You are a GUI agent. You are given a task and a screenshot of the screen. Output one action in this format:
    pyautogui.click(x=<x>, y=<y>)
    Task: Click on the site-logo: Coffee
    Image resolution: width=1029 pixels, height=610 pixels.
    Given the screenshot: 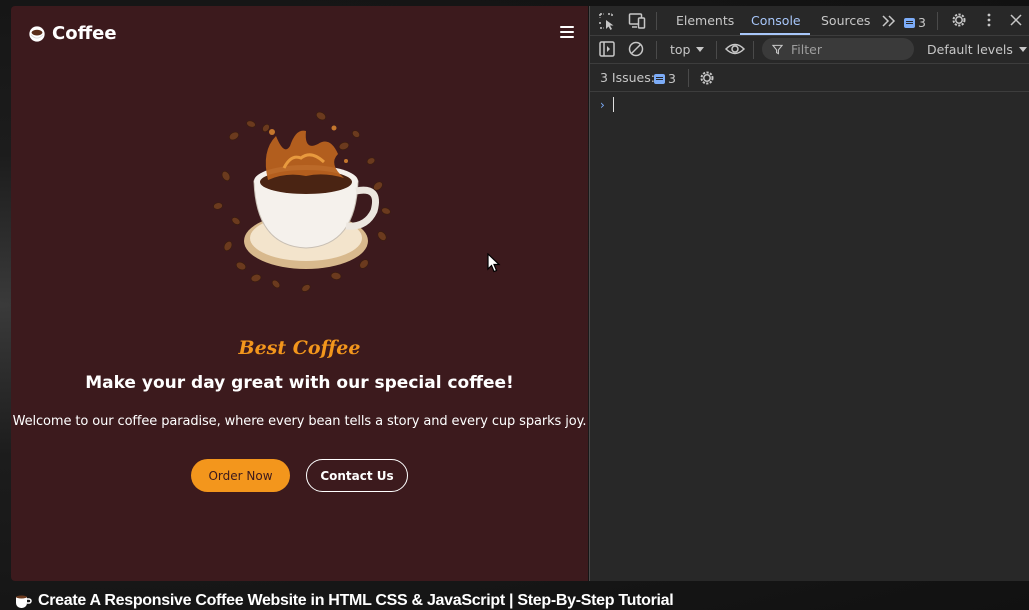 What is the action you would take?
    pyautogui.click(x=72, y=33)
    